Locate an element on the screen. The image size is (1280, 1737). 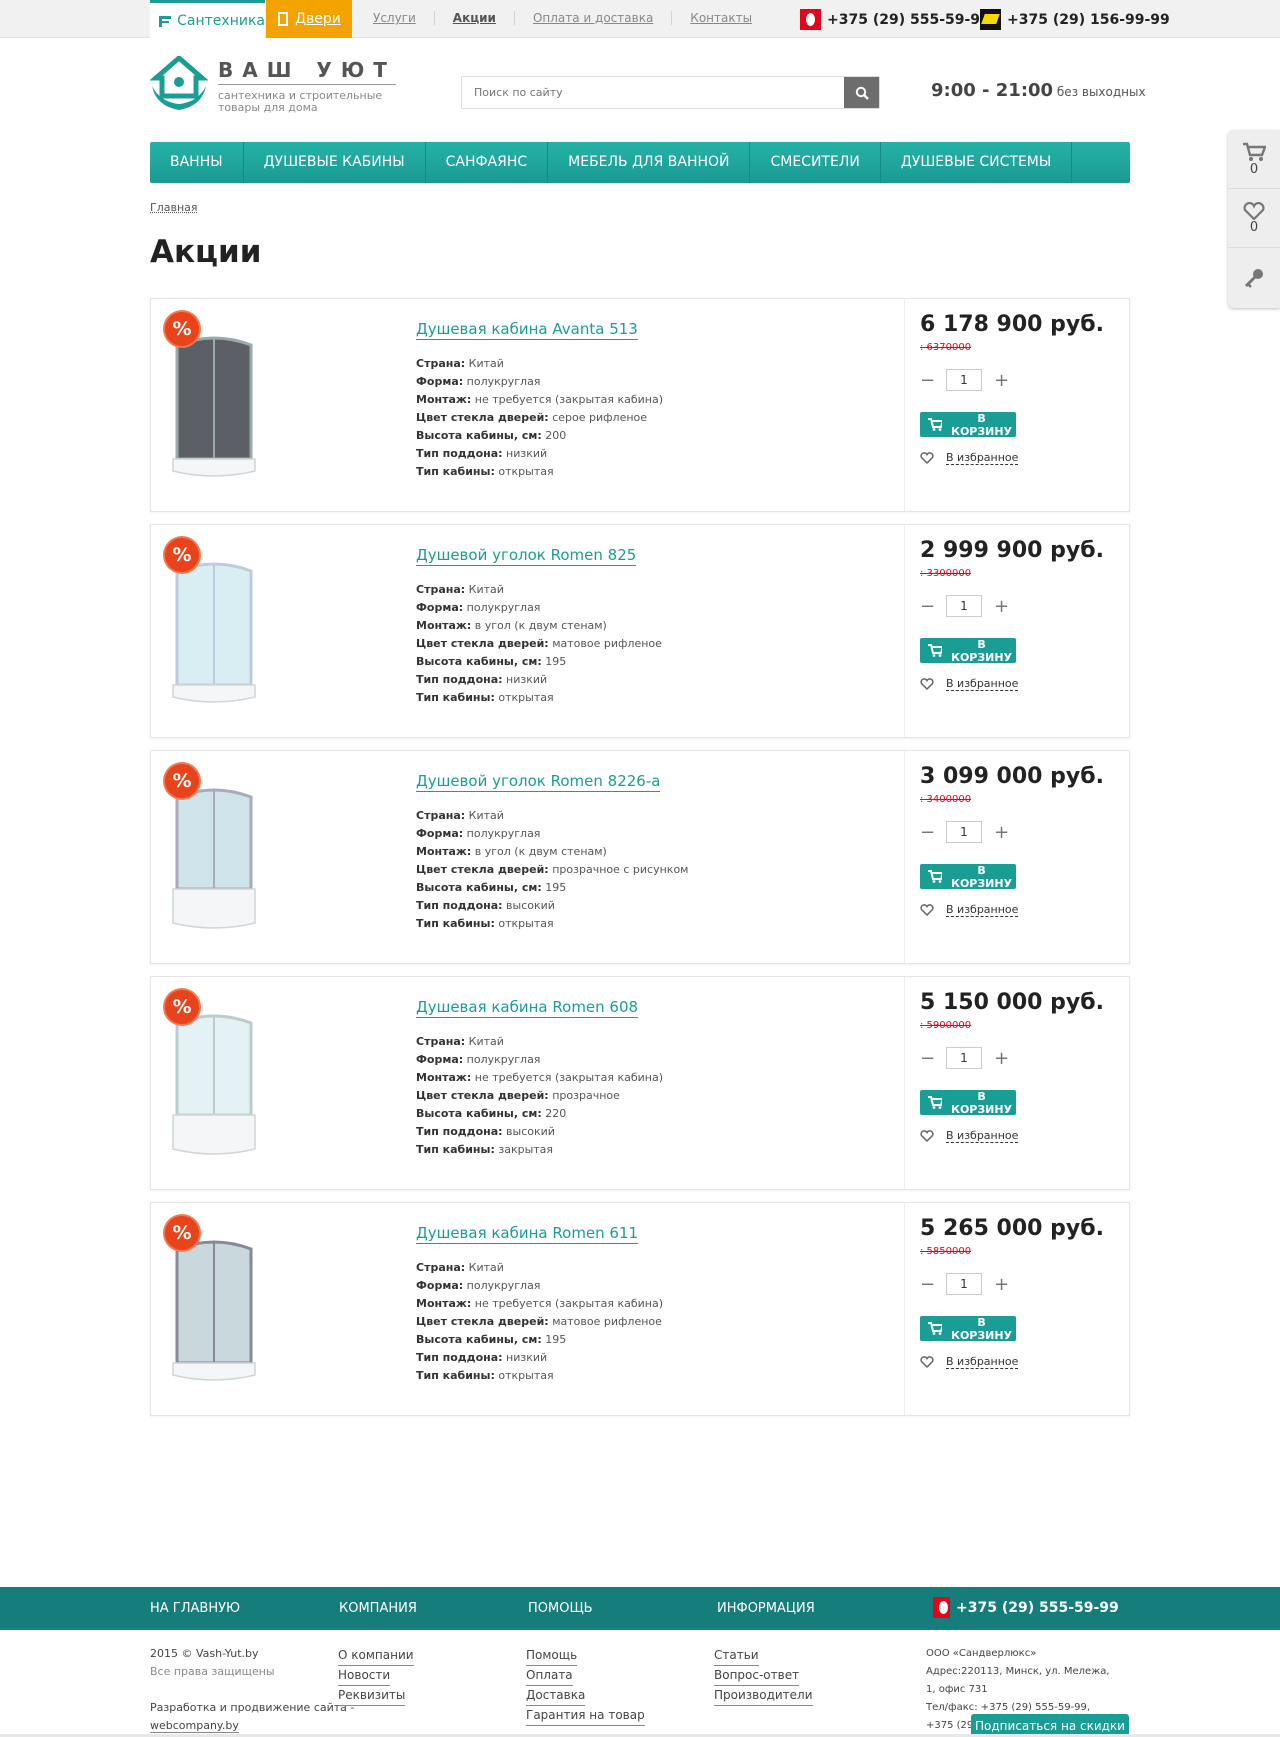
product-name-link: Душевой уголок Romen 825 is located at coordinates (526, 556).